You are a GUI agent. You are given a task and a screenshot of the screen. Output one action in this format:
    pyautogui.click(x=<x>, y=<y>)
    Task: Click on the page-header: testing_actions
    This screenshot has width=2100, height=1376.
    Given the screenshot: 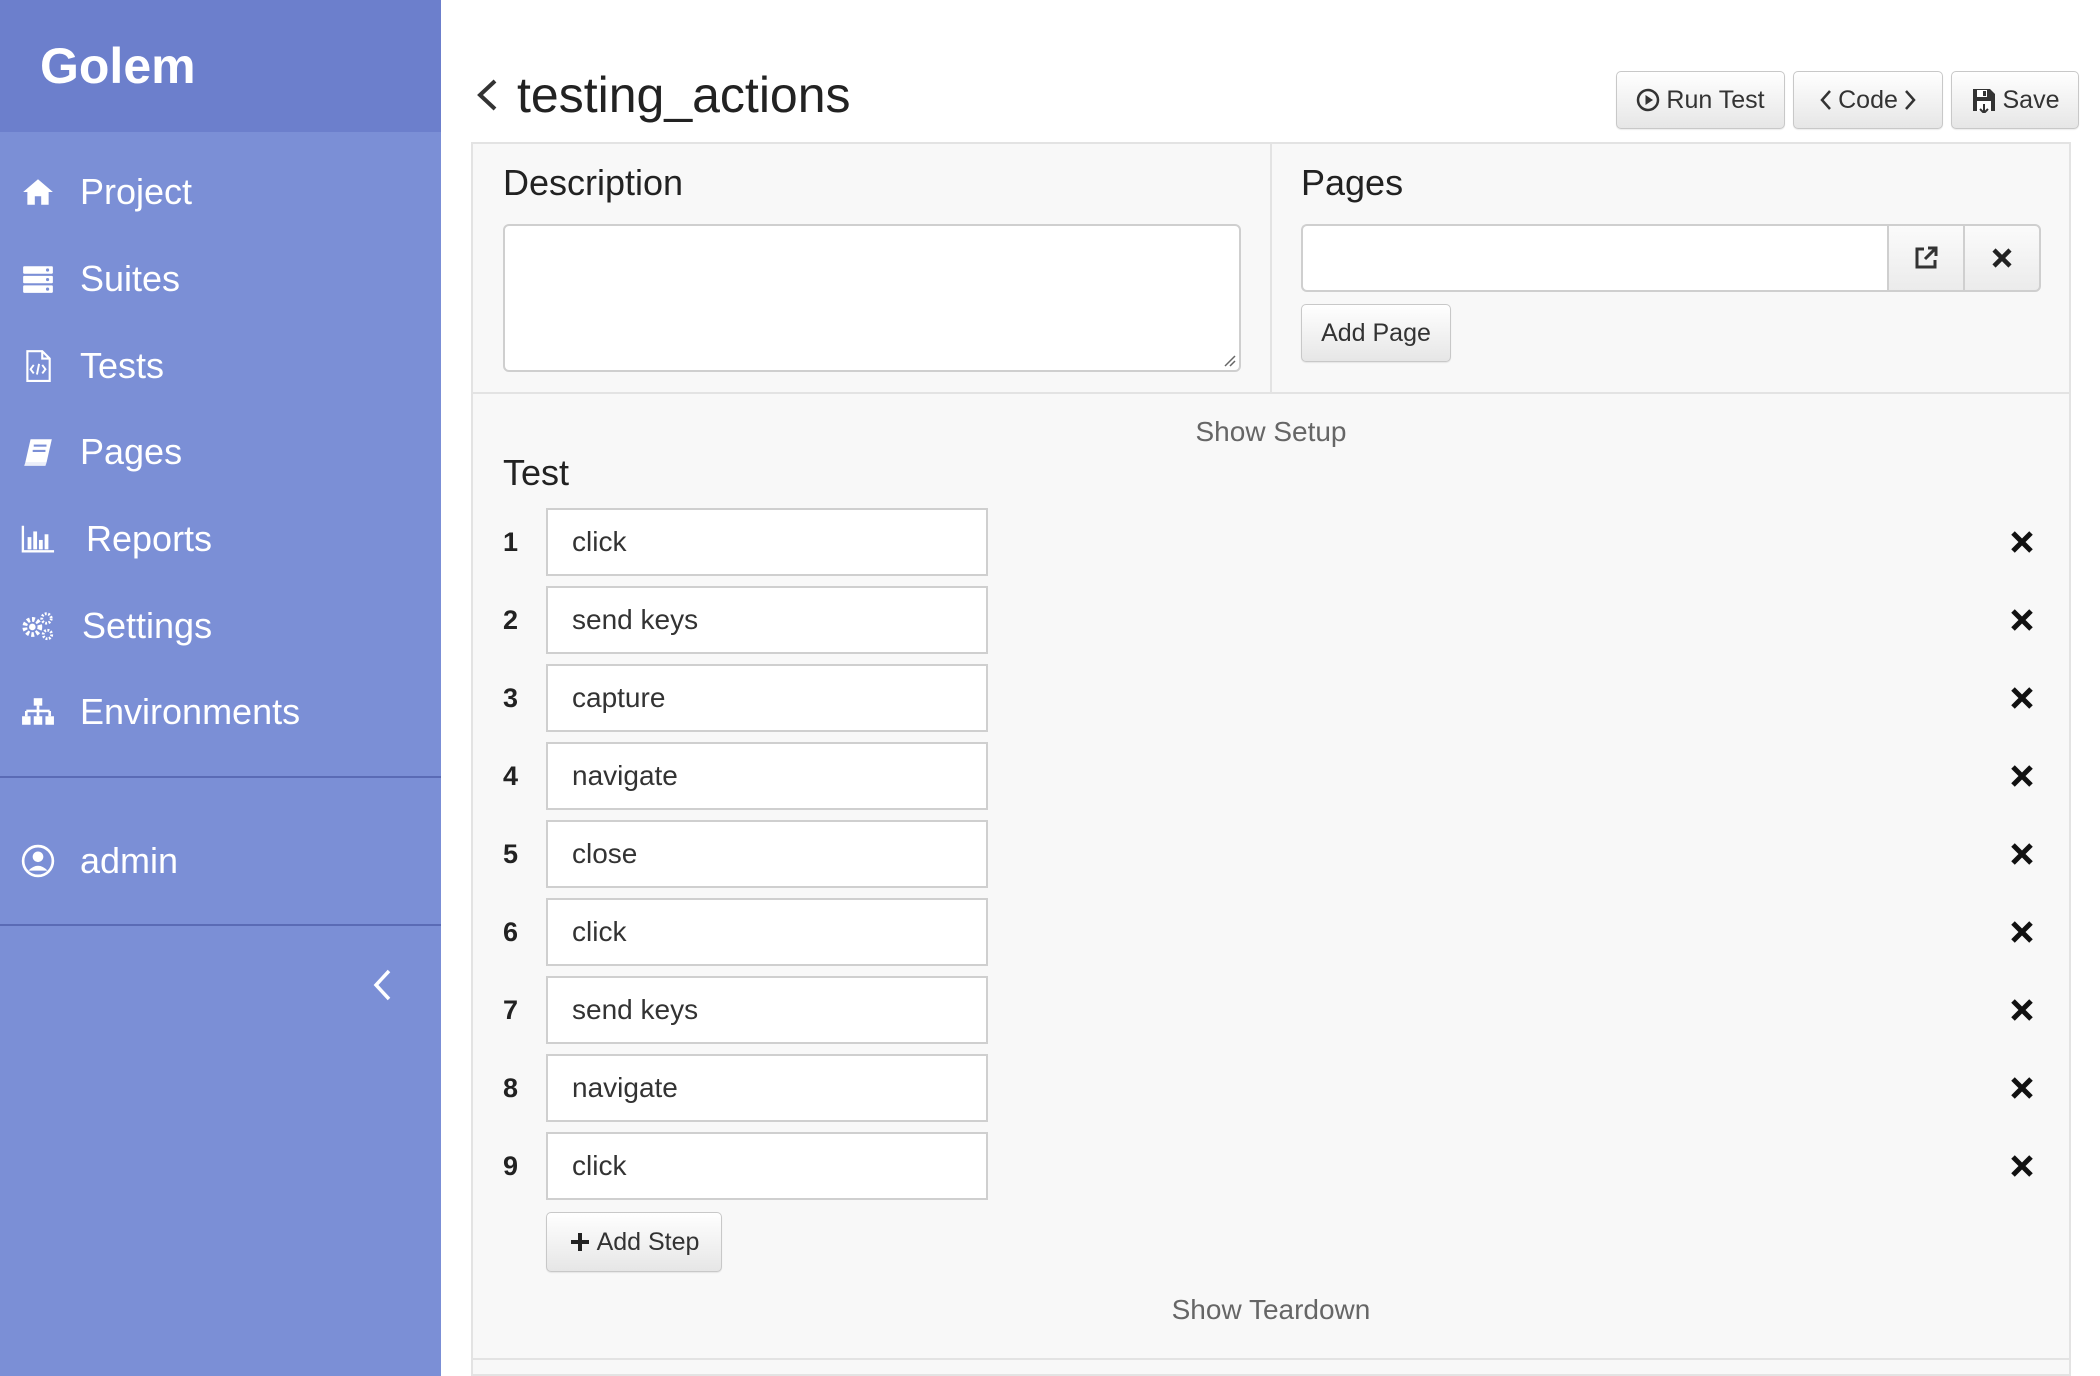 What is the action you would take?
    pyautogui.click(x=661, y=95)
    